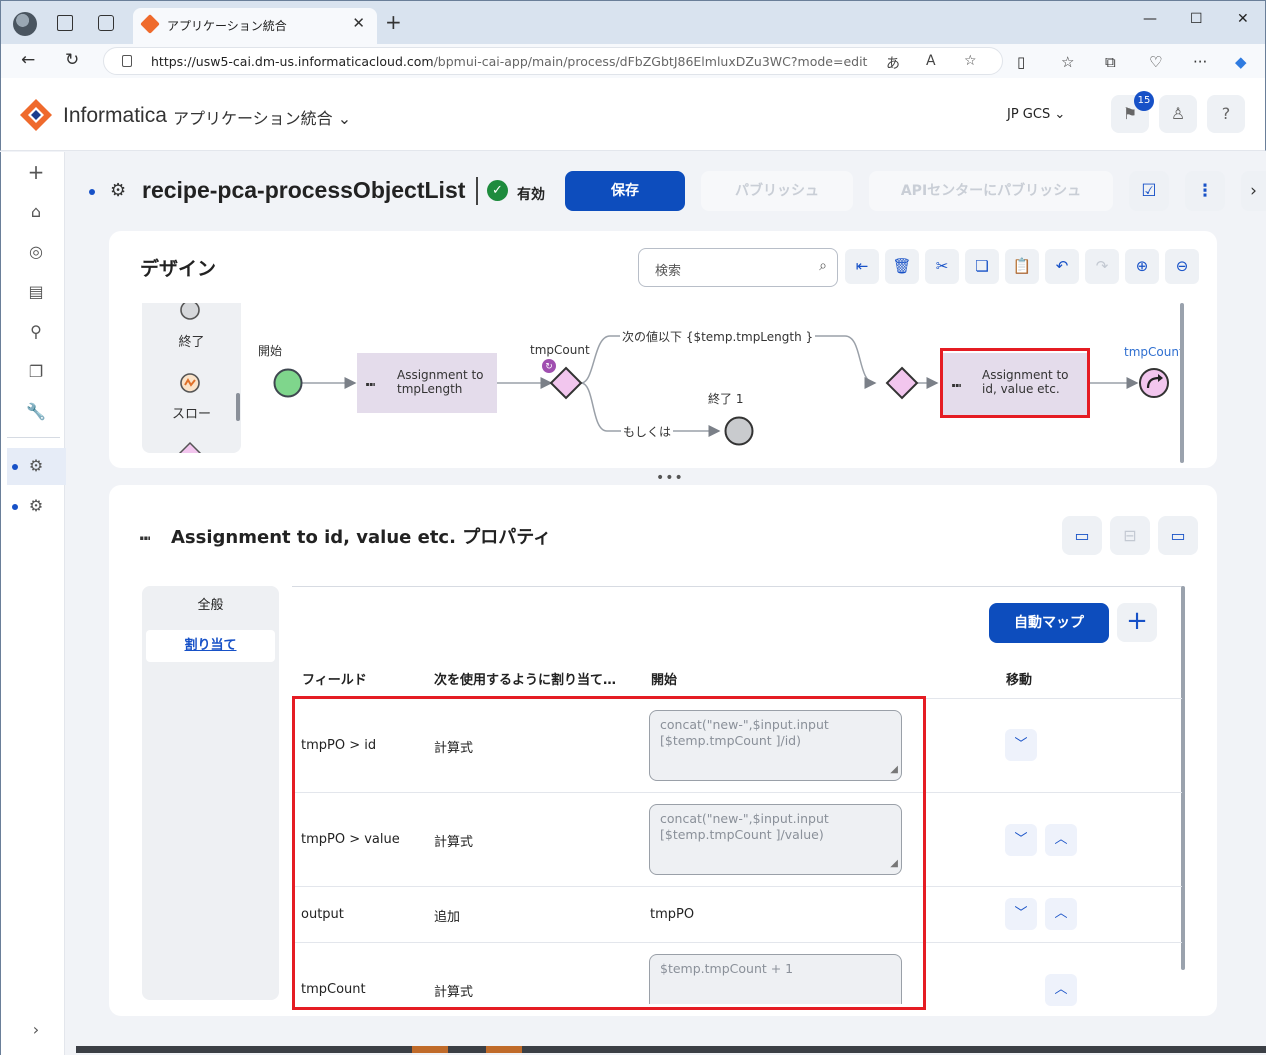 Image resolution: width=1266 pixels, height=1055 pixels. Describe the element at coordinates (1183, 778) in the screenshot. I see `grid-scrollbar` at that location.